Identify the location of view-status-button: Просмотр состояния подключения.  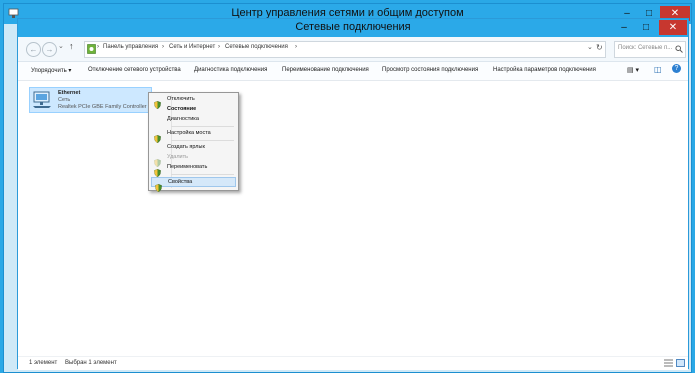
(430, 70).